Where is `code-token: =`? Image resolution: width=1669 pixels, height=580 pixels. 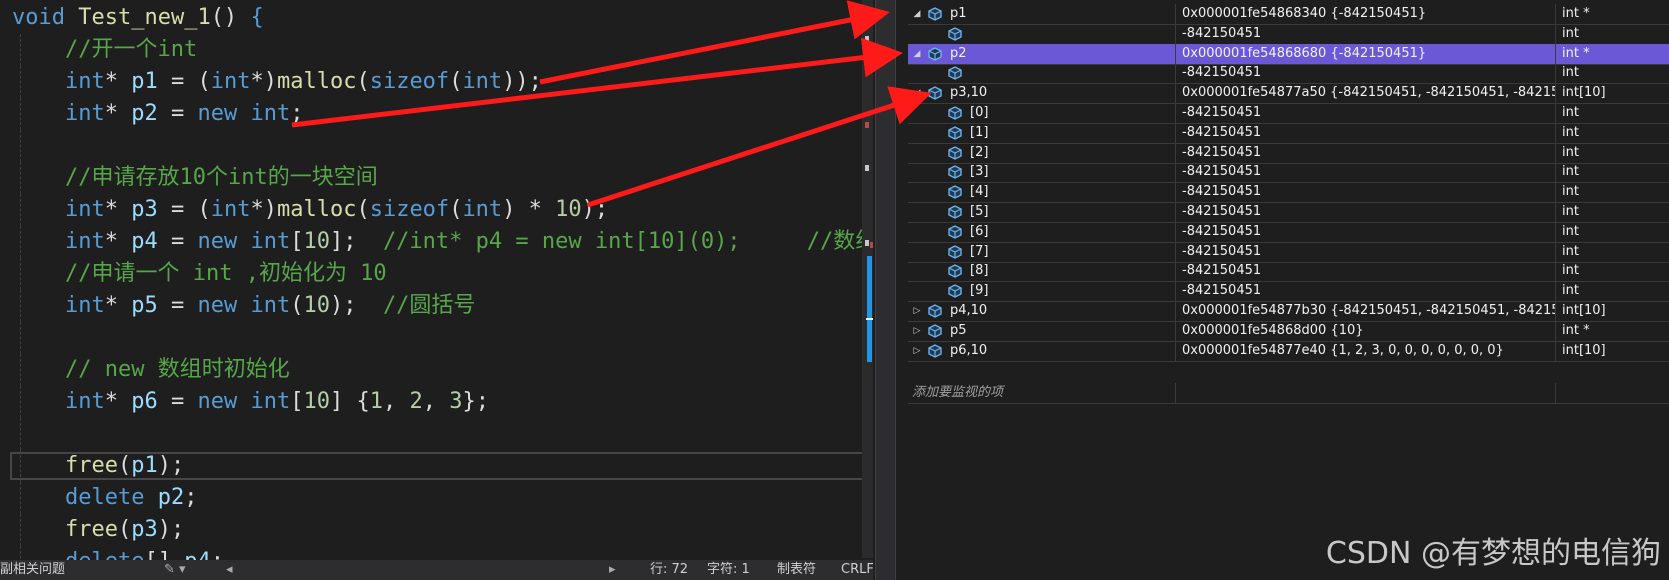 code-token: = is located at coordinates (177, 401).